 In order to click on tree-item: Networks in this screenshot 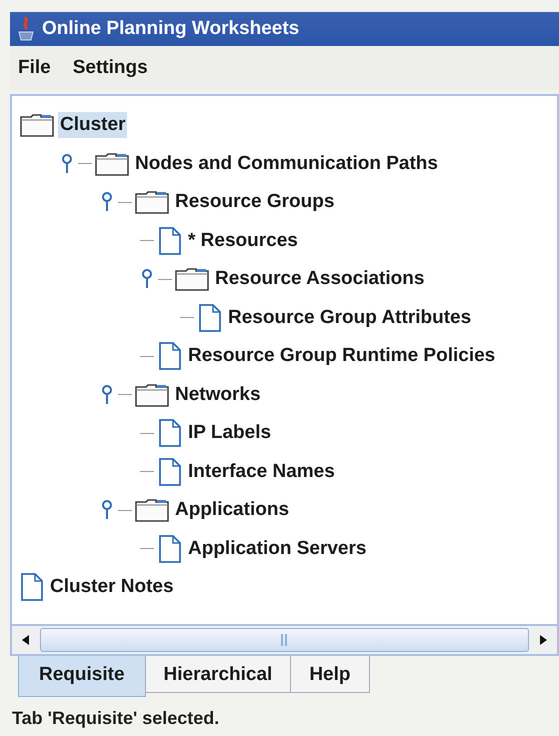, I will do `click(218, 395)`.